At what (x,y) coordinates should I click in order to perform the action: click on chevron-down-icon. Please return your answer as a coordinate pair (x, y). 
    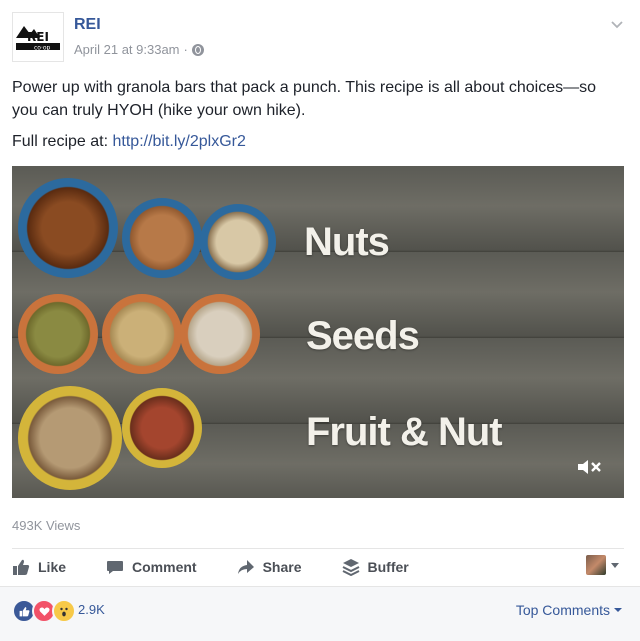
    Looking at the image, I should click on (617, 25).